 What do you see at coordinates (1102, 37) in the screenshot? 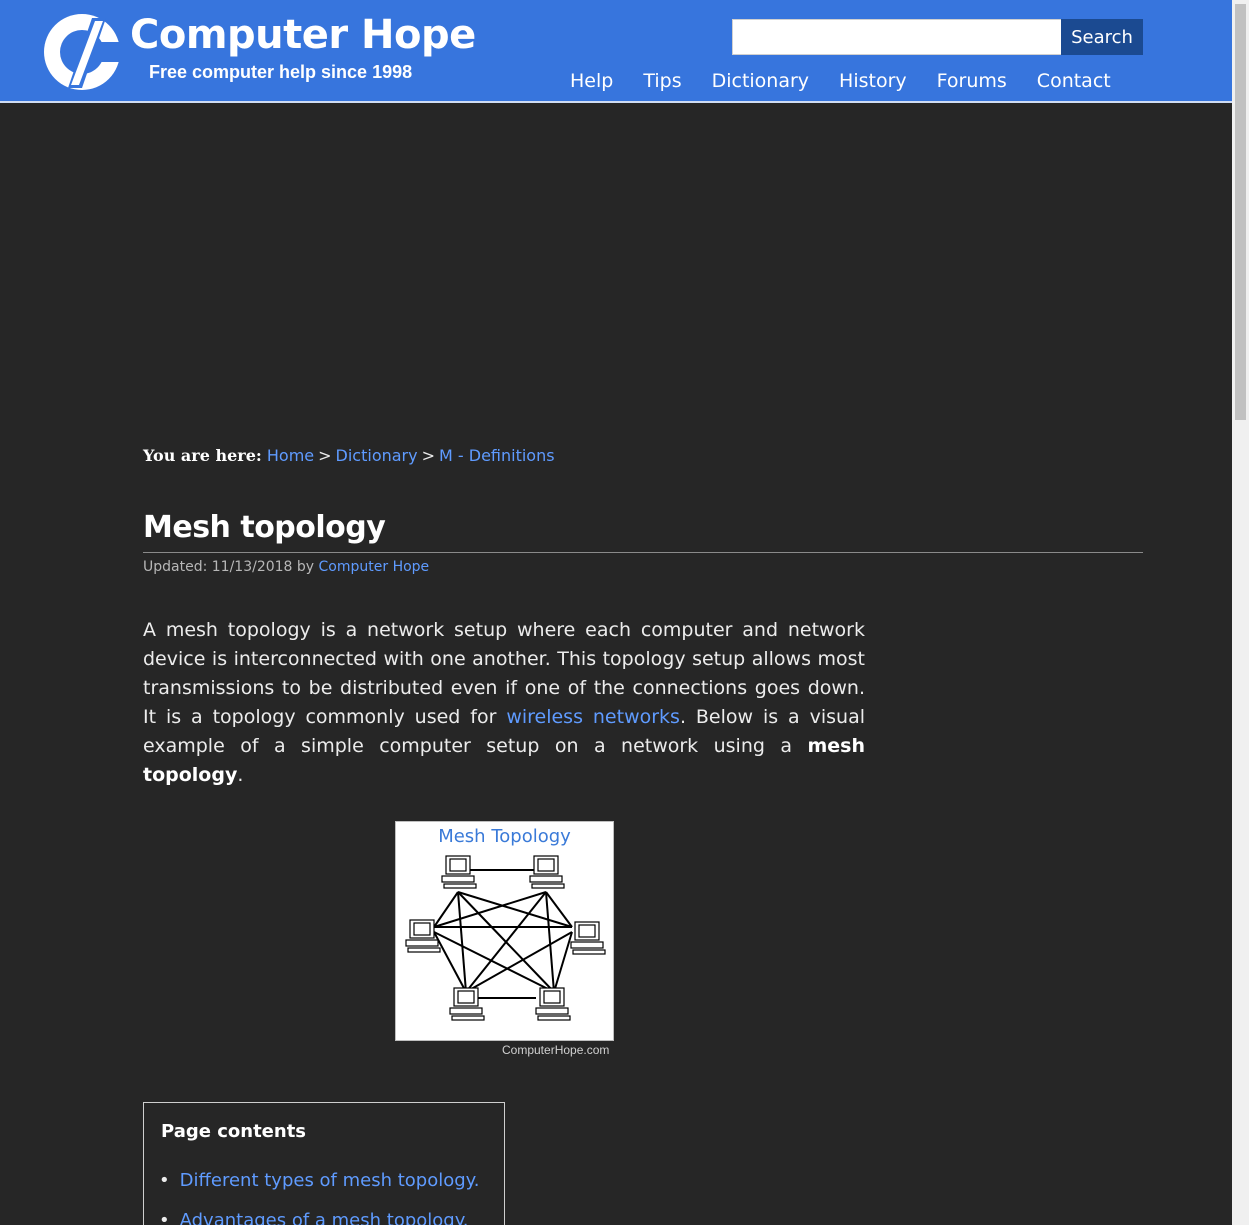
I see `search-button: Search` at bounding box center [1102, 37].